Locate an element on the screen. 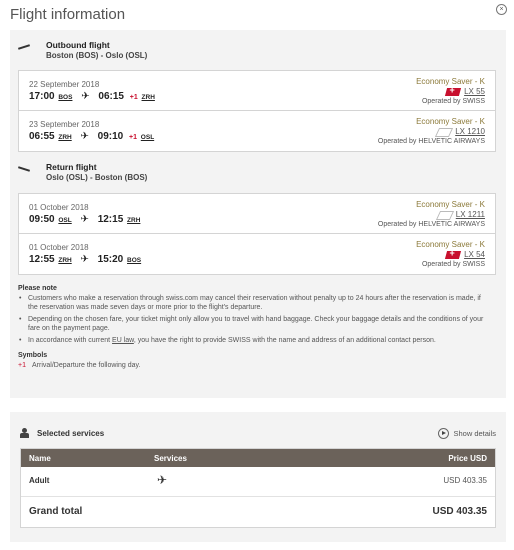 The width and height of the screenshot is (514, 550). arrival-time: 09:10 is located at coordinates (110, 136).